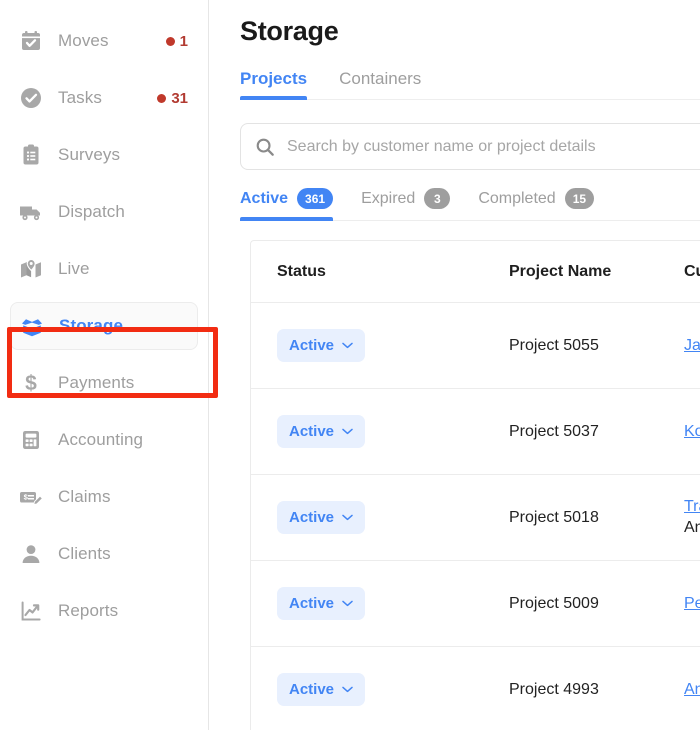 Image resolution: width=700 pixels, height=730 pixels. What do you see at coordinates (437, 198) in the screenshot?
I see `filter-count-badge: 3` at bounding box center [437, 198].